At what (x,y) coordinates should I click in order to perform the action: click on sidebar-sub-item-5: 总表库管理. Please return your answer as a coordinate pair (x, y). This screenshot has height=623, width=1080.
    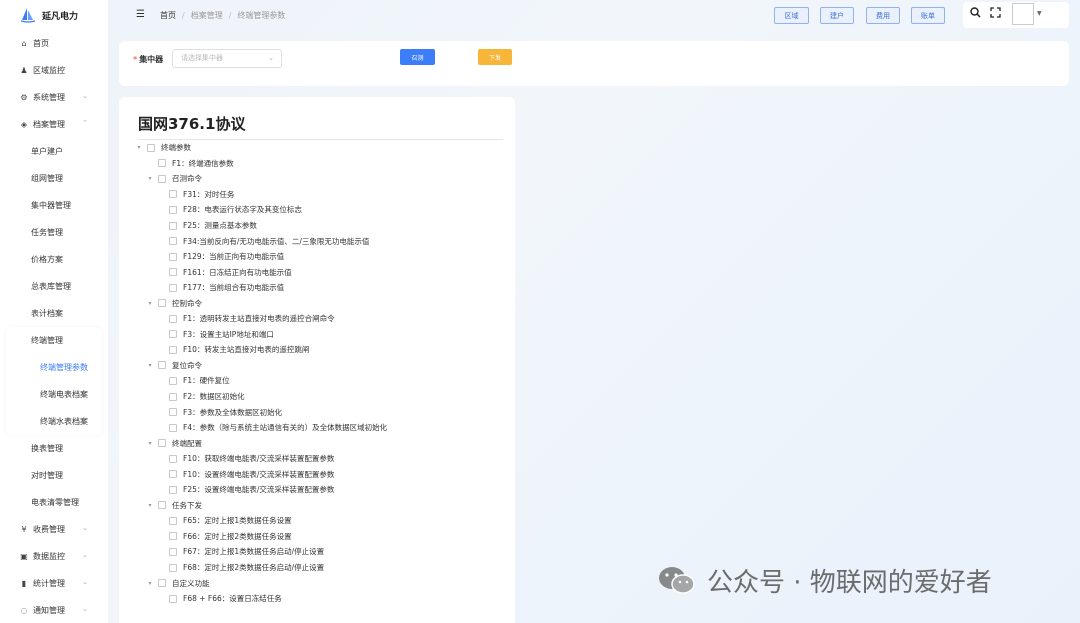
    Looking at the image, I should click on (54, 286).